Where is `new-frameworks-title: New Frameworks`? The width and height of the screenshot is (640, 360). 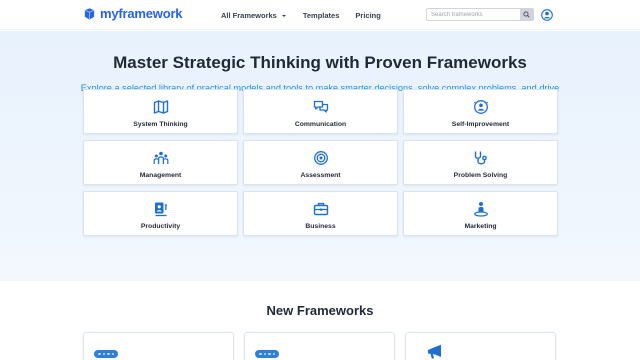 new-frameworks-title: New Frameworks is located at coordinates (320, 310).